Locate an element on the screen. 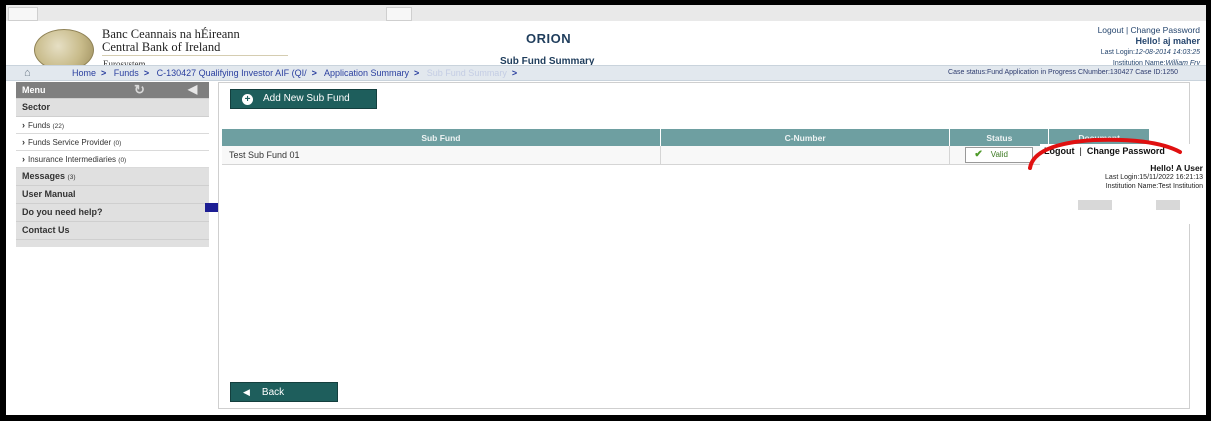 This screenshot has width=1211, height=421. sidebar-item-label: User Manual is located at coordinates (49, 194).